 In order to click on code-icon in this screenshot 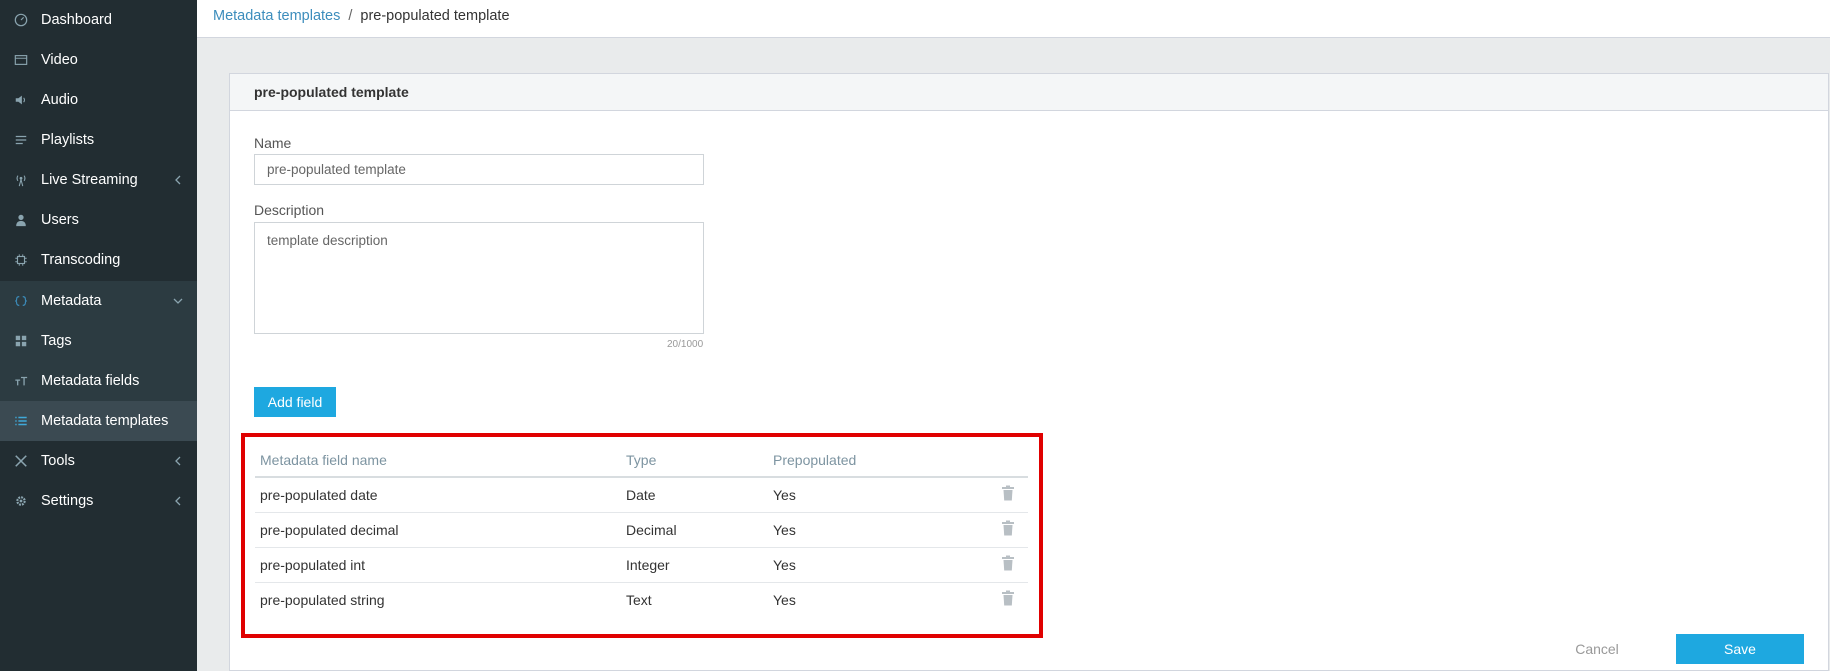, I will do `click(21, 301)`.